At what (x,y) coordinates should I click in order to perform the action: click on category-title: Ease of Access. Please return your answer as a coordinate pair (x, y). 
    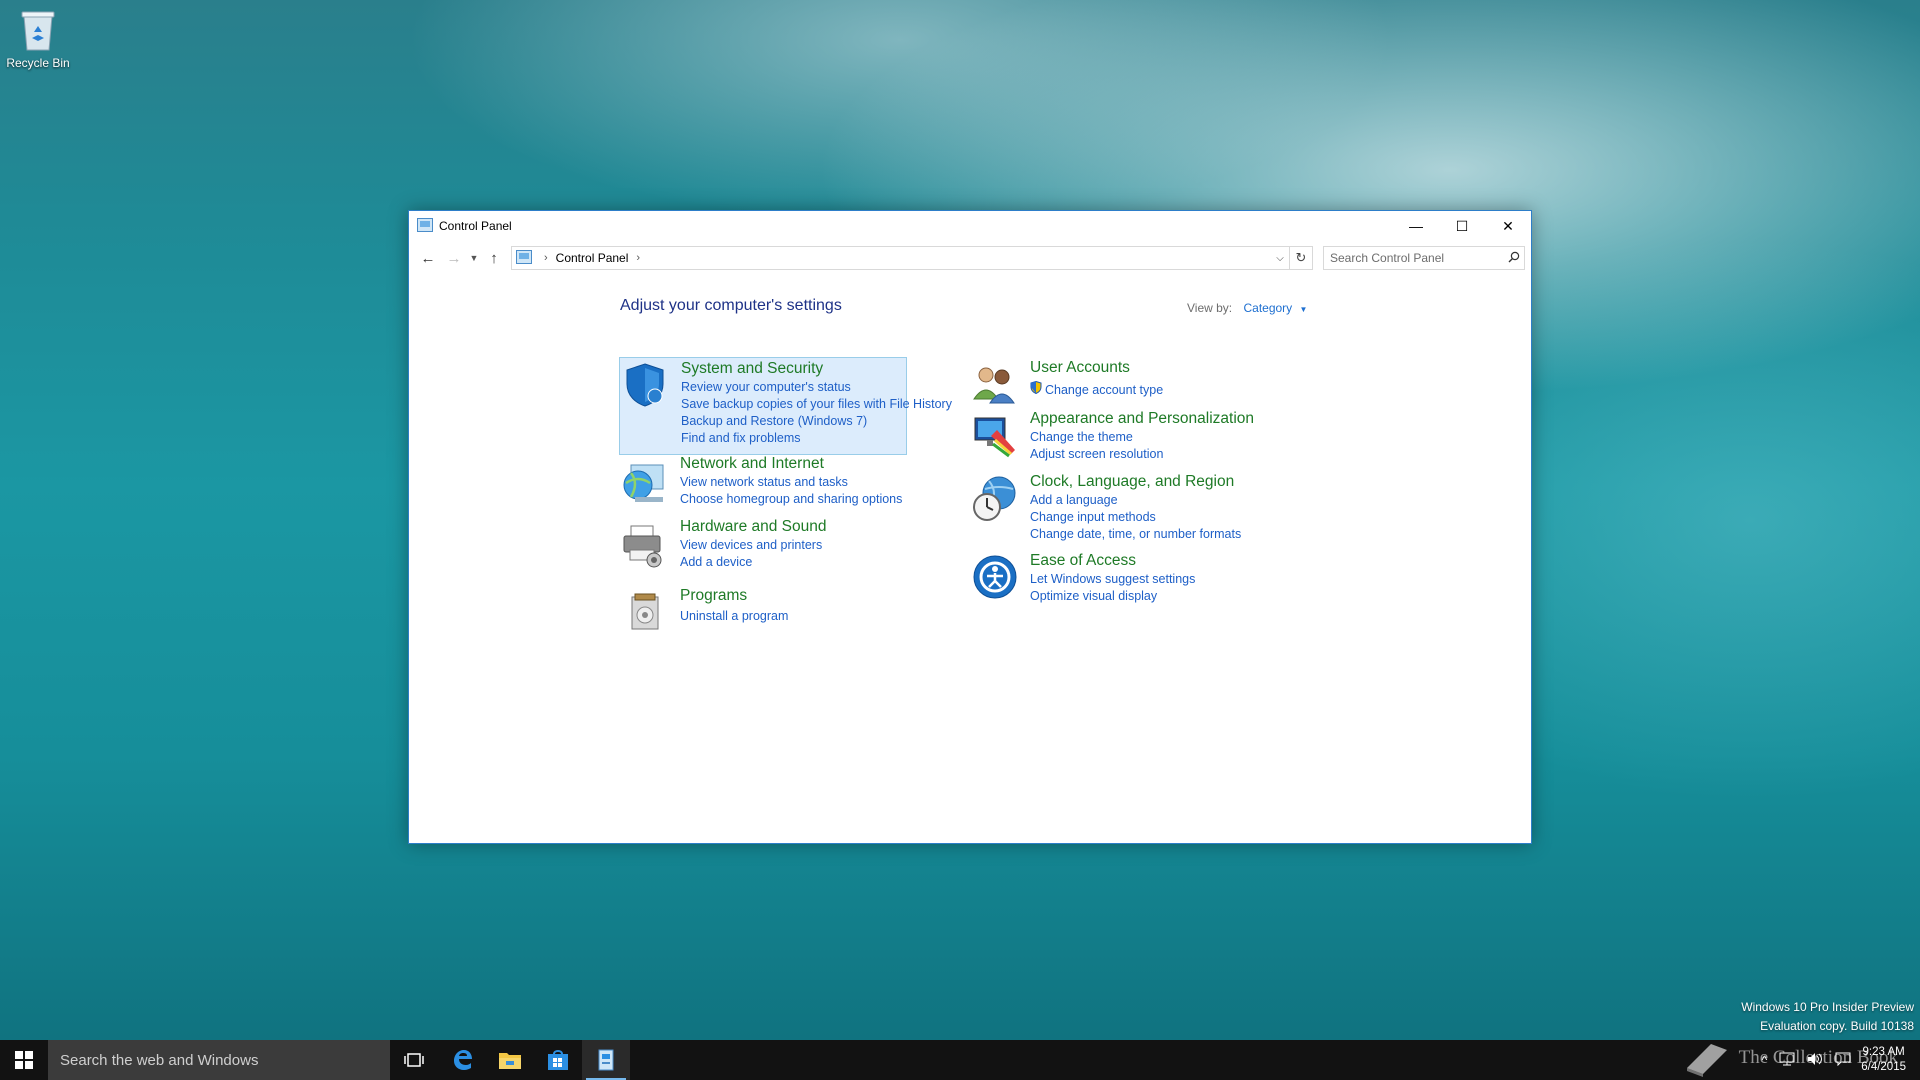
    Looking at the image, I should click on (1083, 561).